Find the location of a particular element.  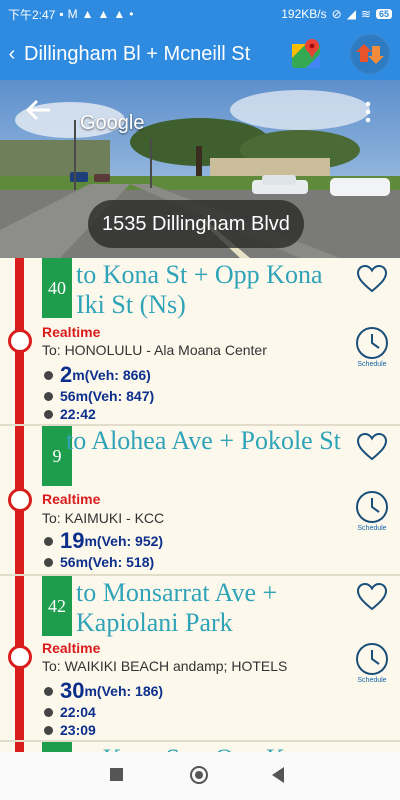

arrival-row: 30 m(Veh: 186) is located at coordinates (103, 691).